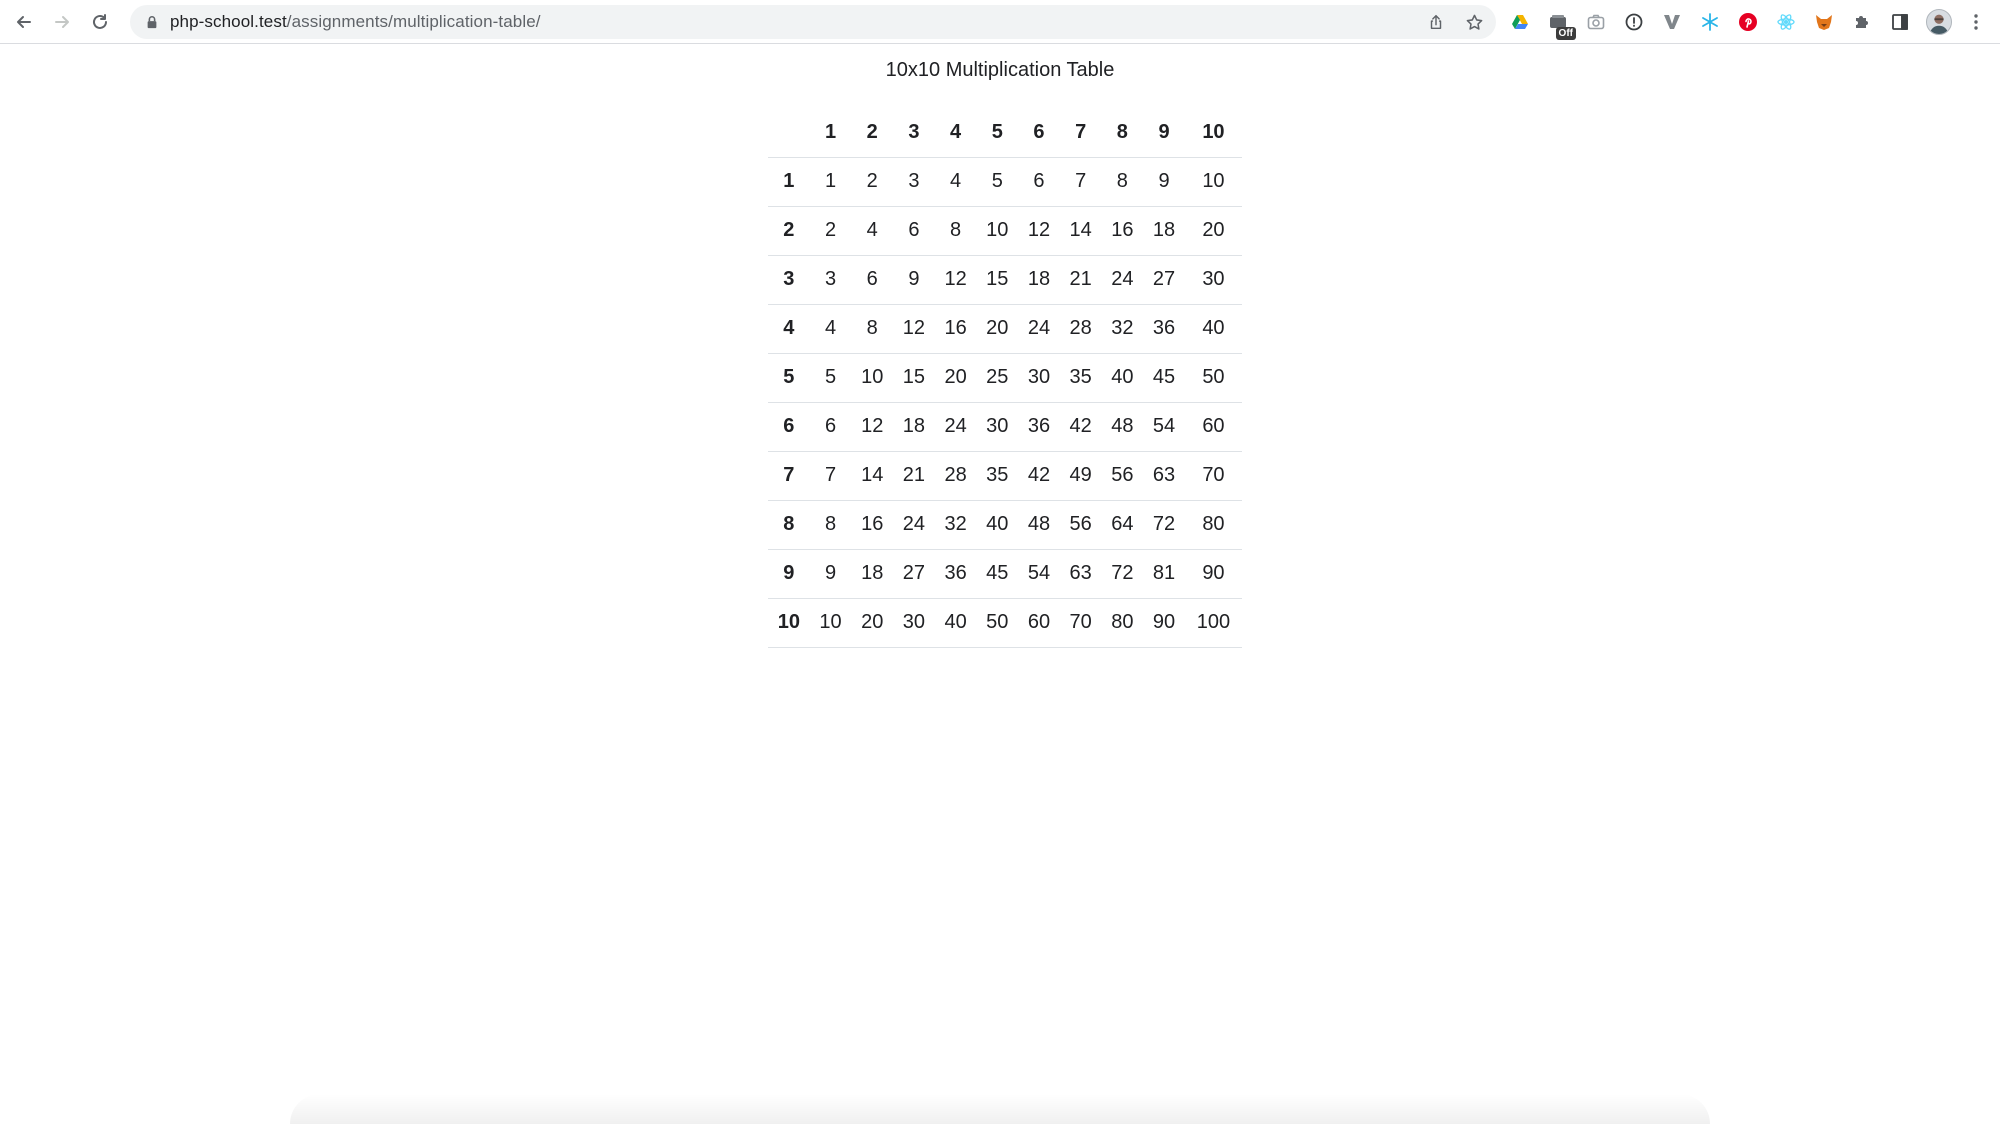 Image resolution: width=2000 pixels, height=1124 pixels. I want to click on menu-dots-icon, so click(1976, 22).